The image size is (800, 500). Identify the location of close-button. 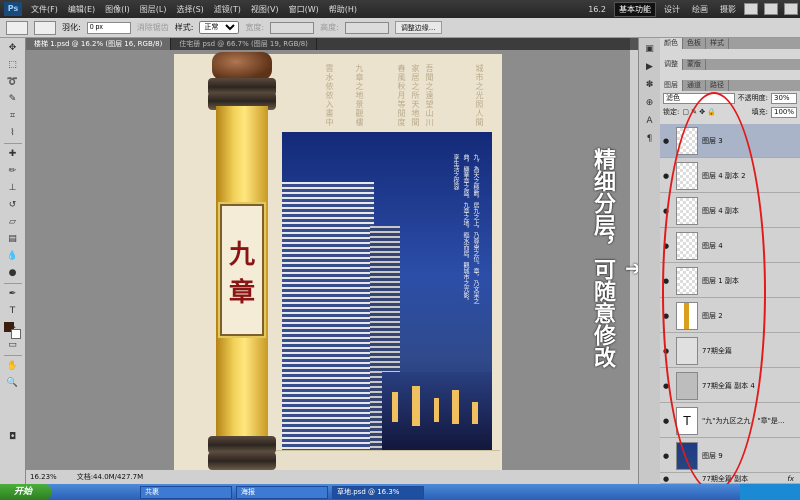
(791, 9).